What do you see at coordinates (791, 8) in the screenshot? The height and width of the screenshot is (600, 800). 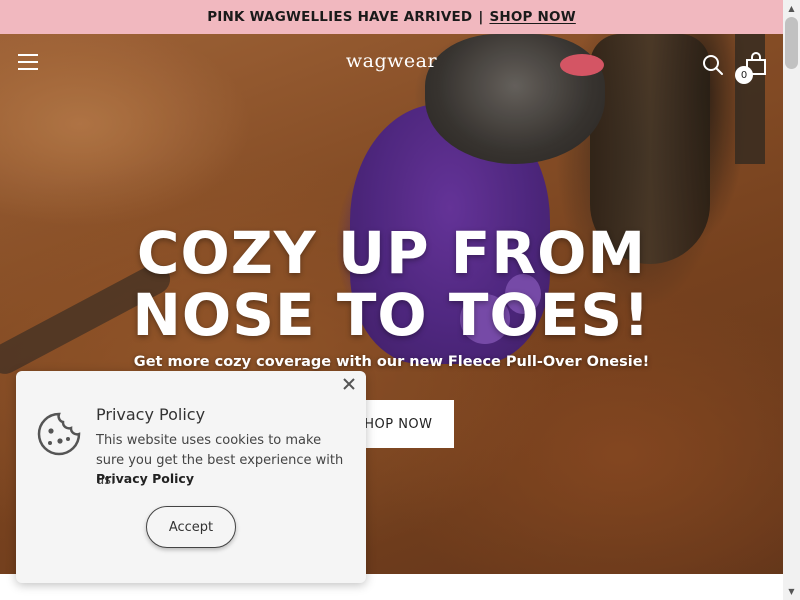 I see `scroll-up-arrow-icon: ▲` at bounding box center [791, 8].